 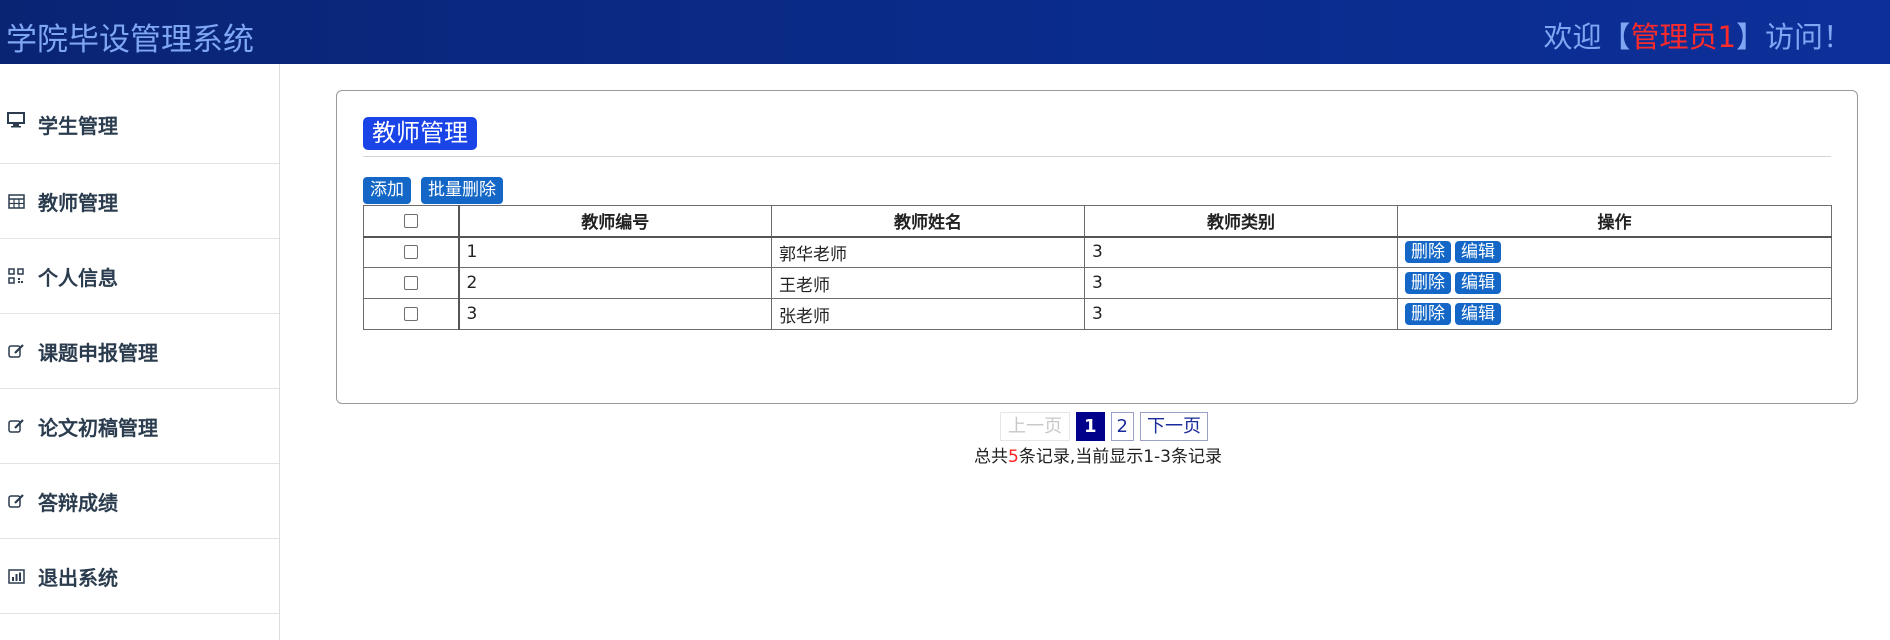 I want to click on table-header-row: 教师编号 教师姓名 教师类别 操作, so click(x=1097, y=221).